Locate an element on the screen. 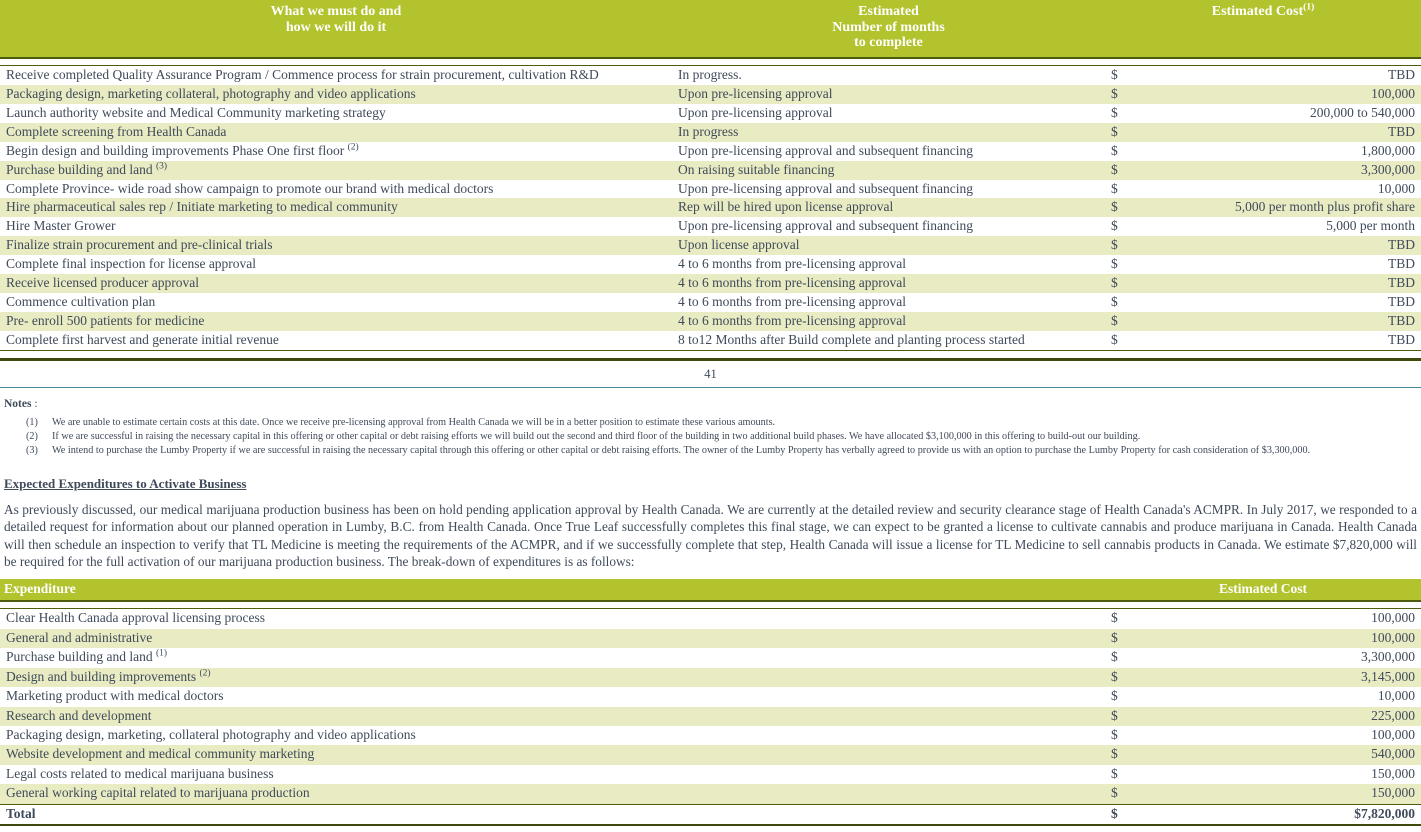 This screenshot has width=1421, height=832. cell-task-text: Pre- enroll 500 patients for medicine is located at coordinates (105, 320).